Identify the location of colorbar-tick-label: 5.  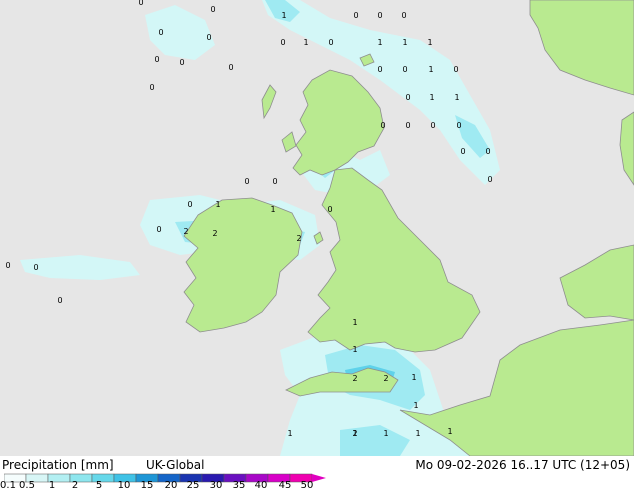
(99, 485).